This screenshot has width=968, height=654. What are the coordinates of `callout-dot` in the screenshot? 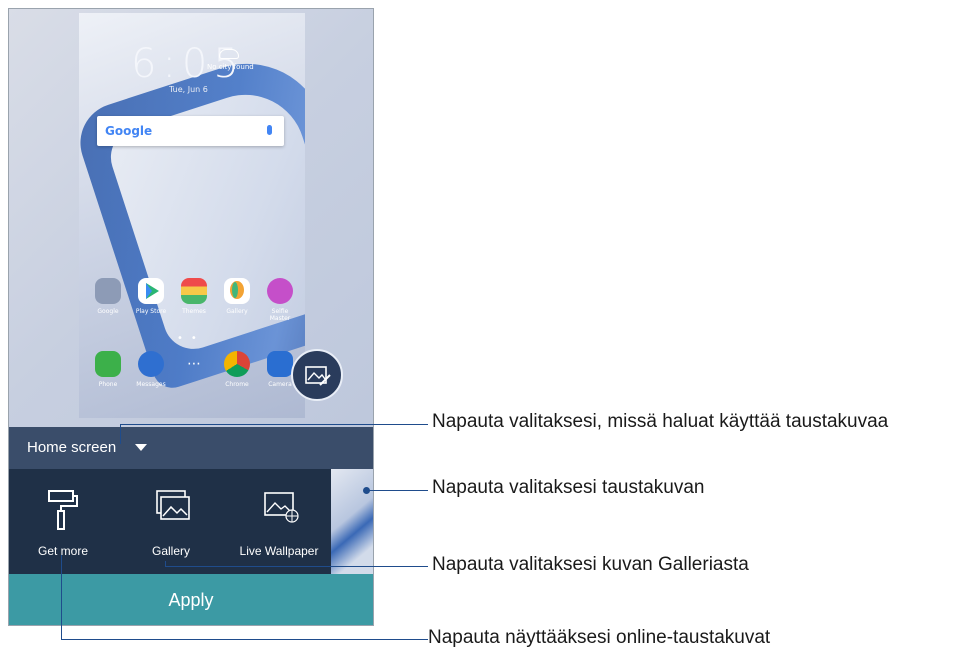 It's located at (366, 490).